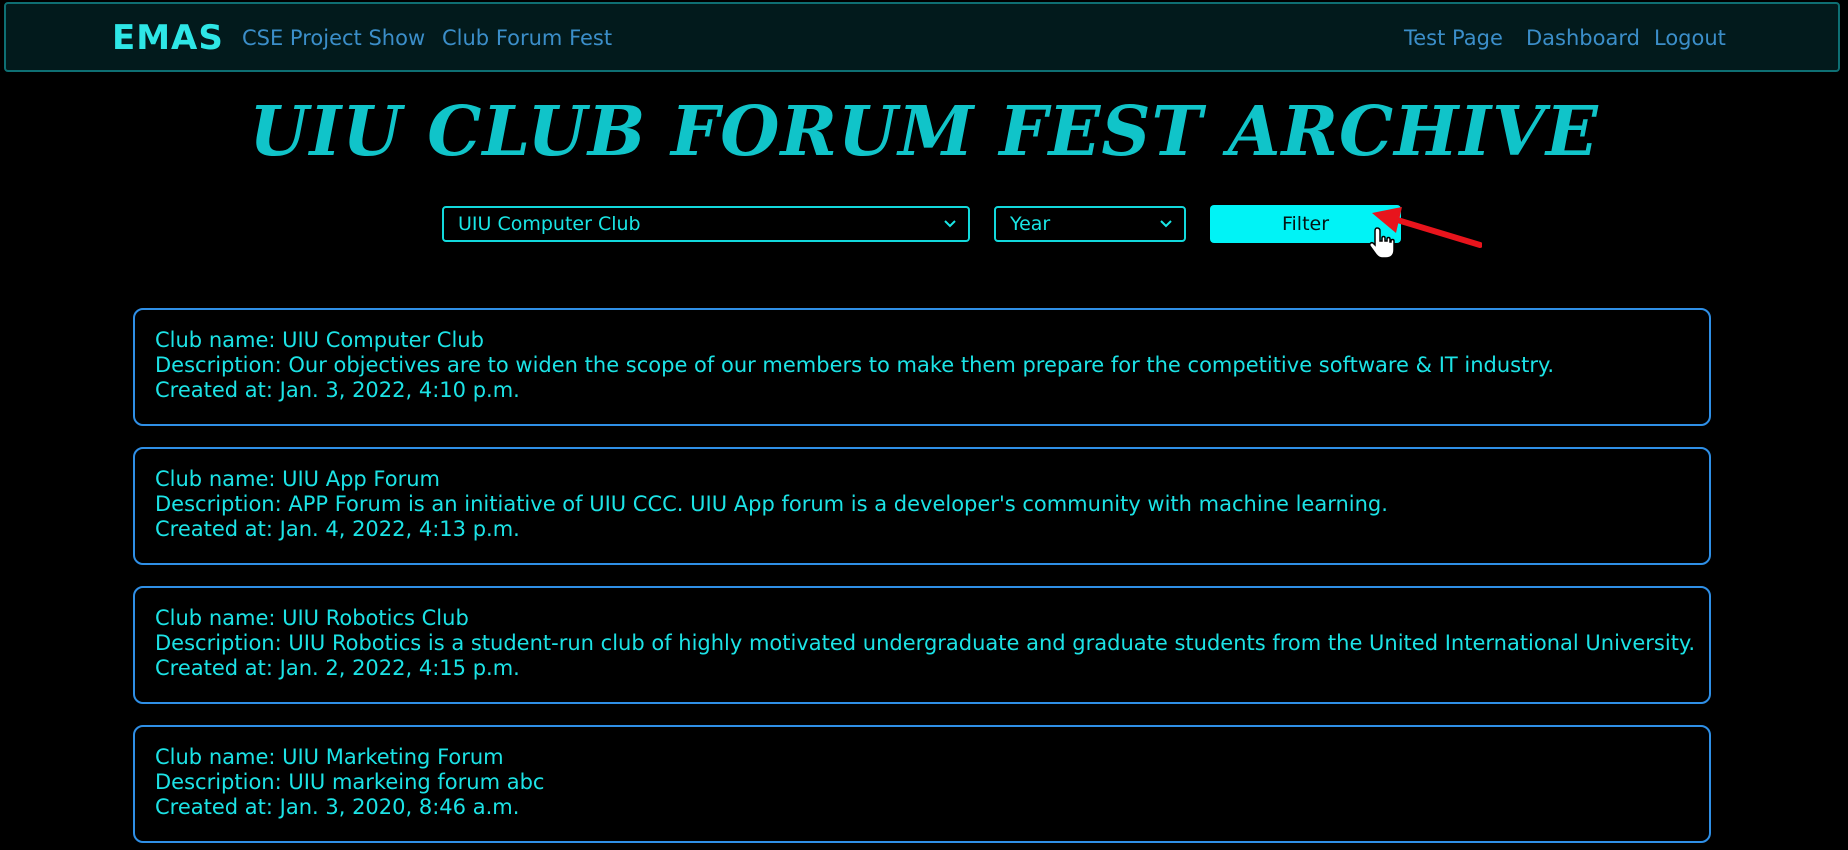  What do you see at coordinates (337, 390) in the screenshot?
I see `club-created-at: Created at: Jan. 3, 2022, 4:10 p.m.` at bounding box center [337, 390].